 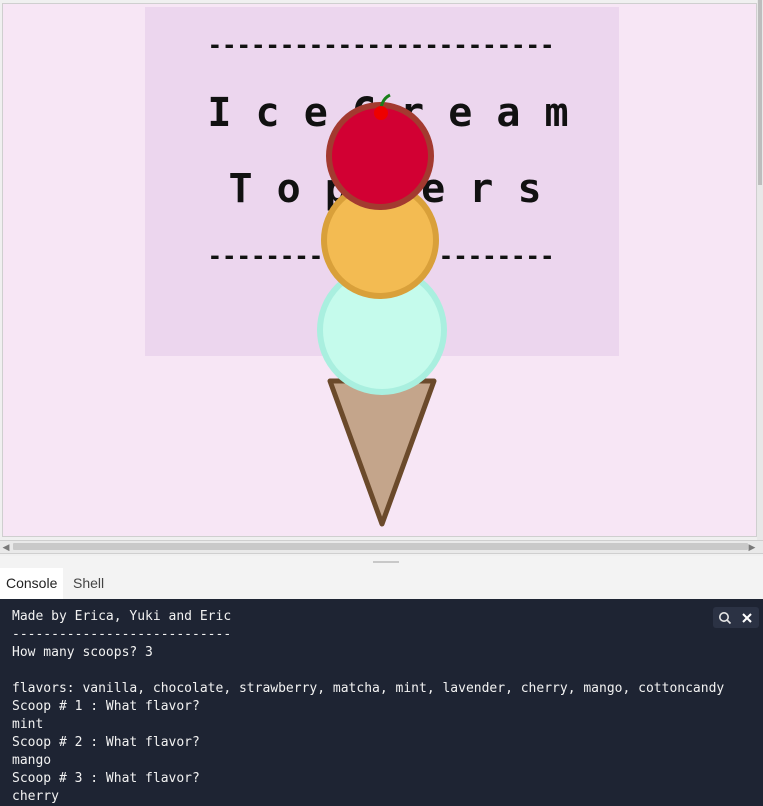 What do you see at coordinates (752, 547) in the screenshot?
I see `scroll-right-icon: ▶` at bounding box center [752, 547].